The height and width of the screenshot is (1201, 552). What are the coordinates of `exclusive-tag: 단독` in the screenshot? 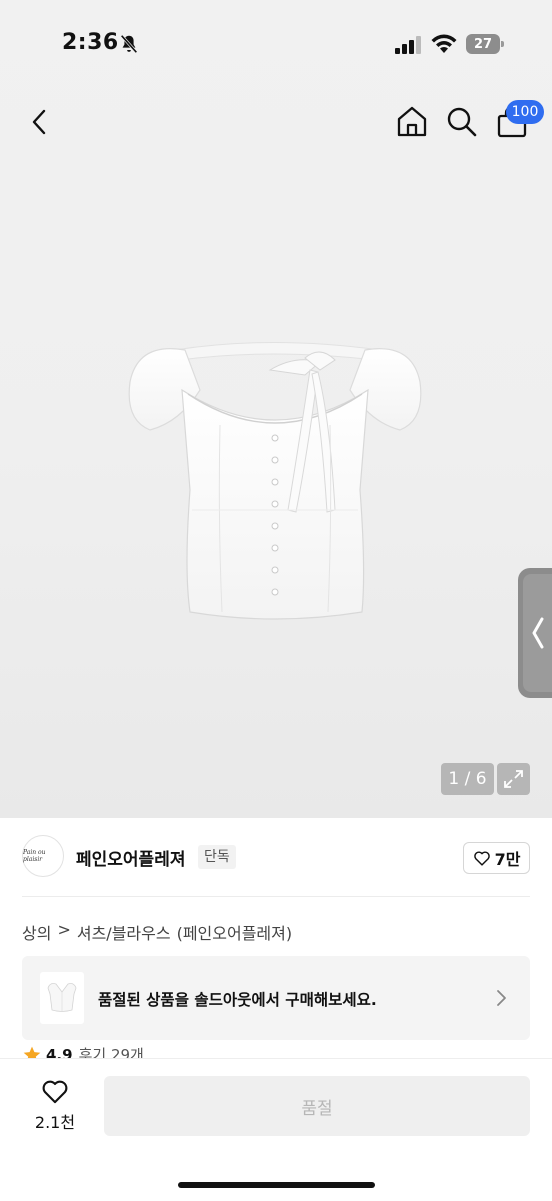 It's located at (217, 857).